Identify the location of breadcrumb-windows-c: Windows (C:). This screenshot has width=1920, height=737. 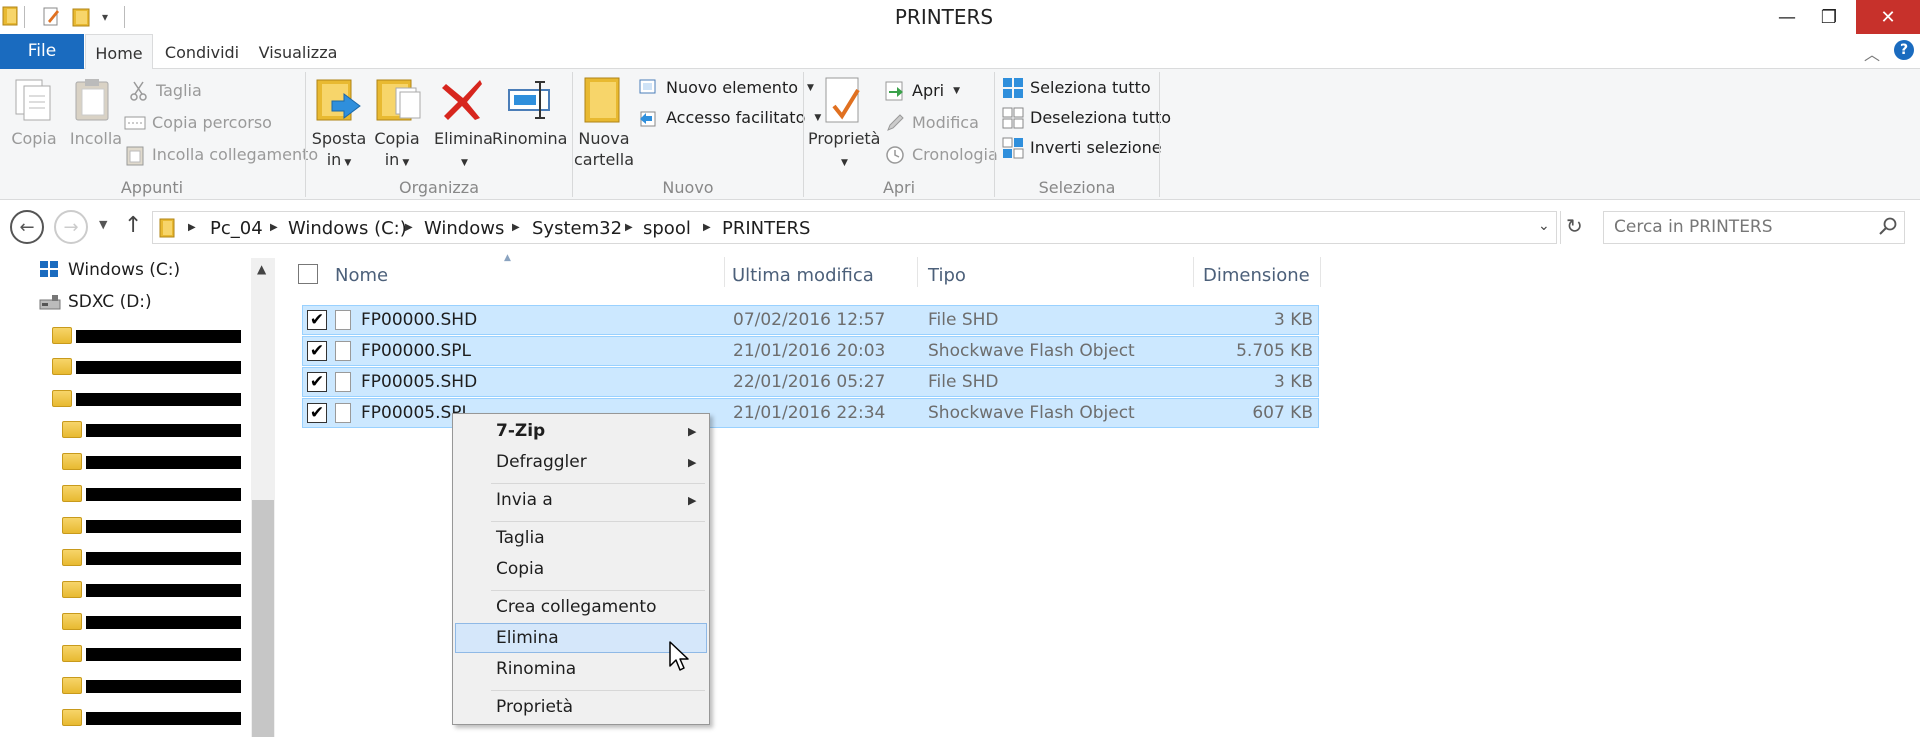
(347, 228).